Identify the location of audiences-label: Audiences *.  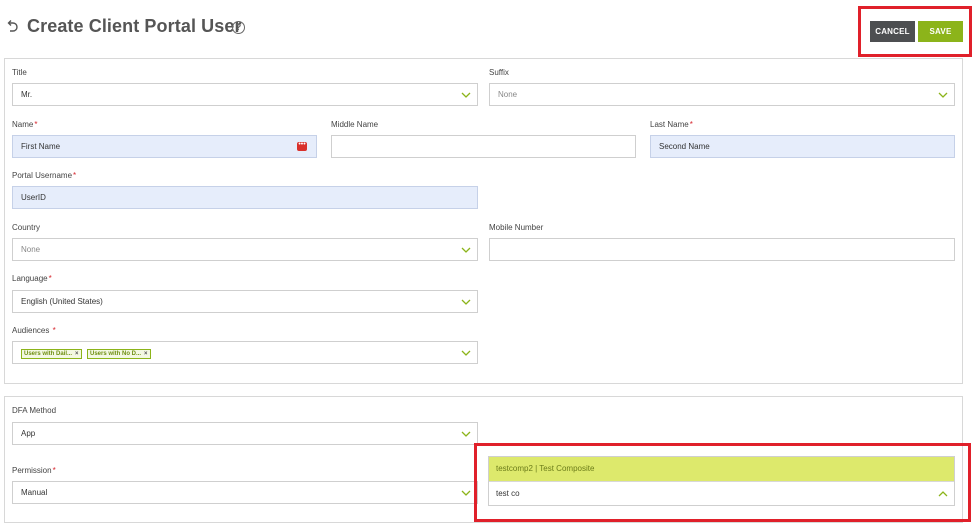
(34, 330).